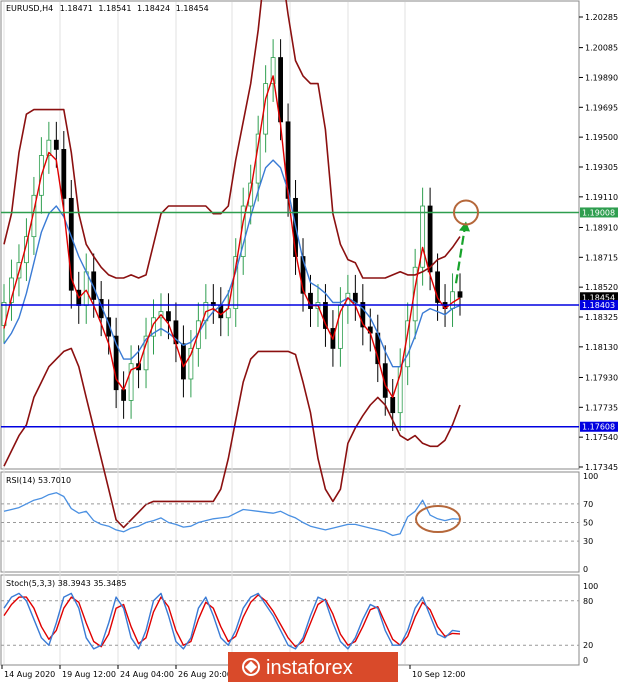 The image size is (620, 682). I want to click on rsi-header: RSI(14) 53.7010, so click(38, 480).